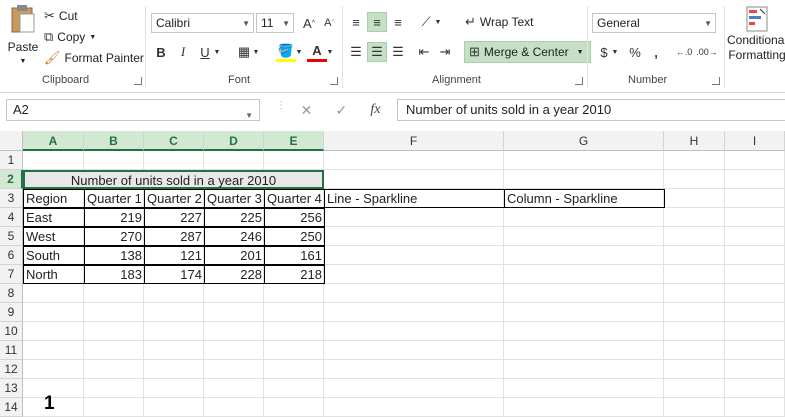  I want to click on row-header-14: 14, so click(11, 407).